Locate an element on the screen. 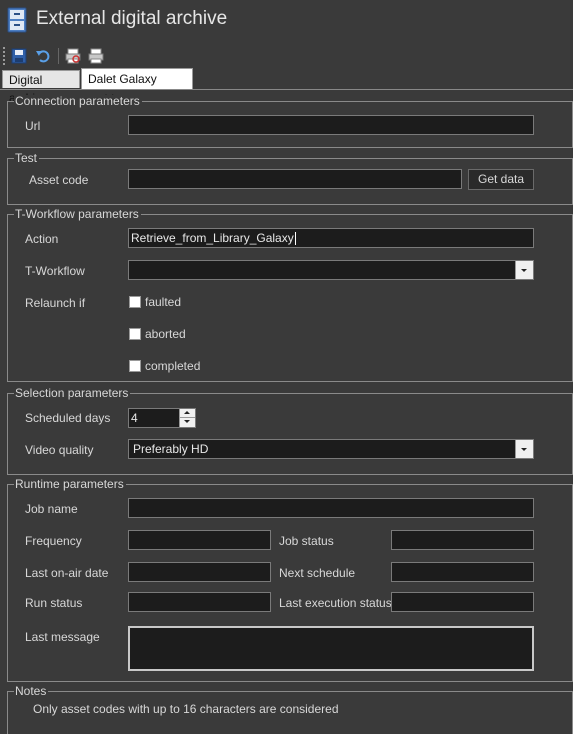 The height and width of the screenshot is (734, 573). print-icon is located at coordinates (96, 56).